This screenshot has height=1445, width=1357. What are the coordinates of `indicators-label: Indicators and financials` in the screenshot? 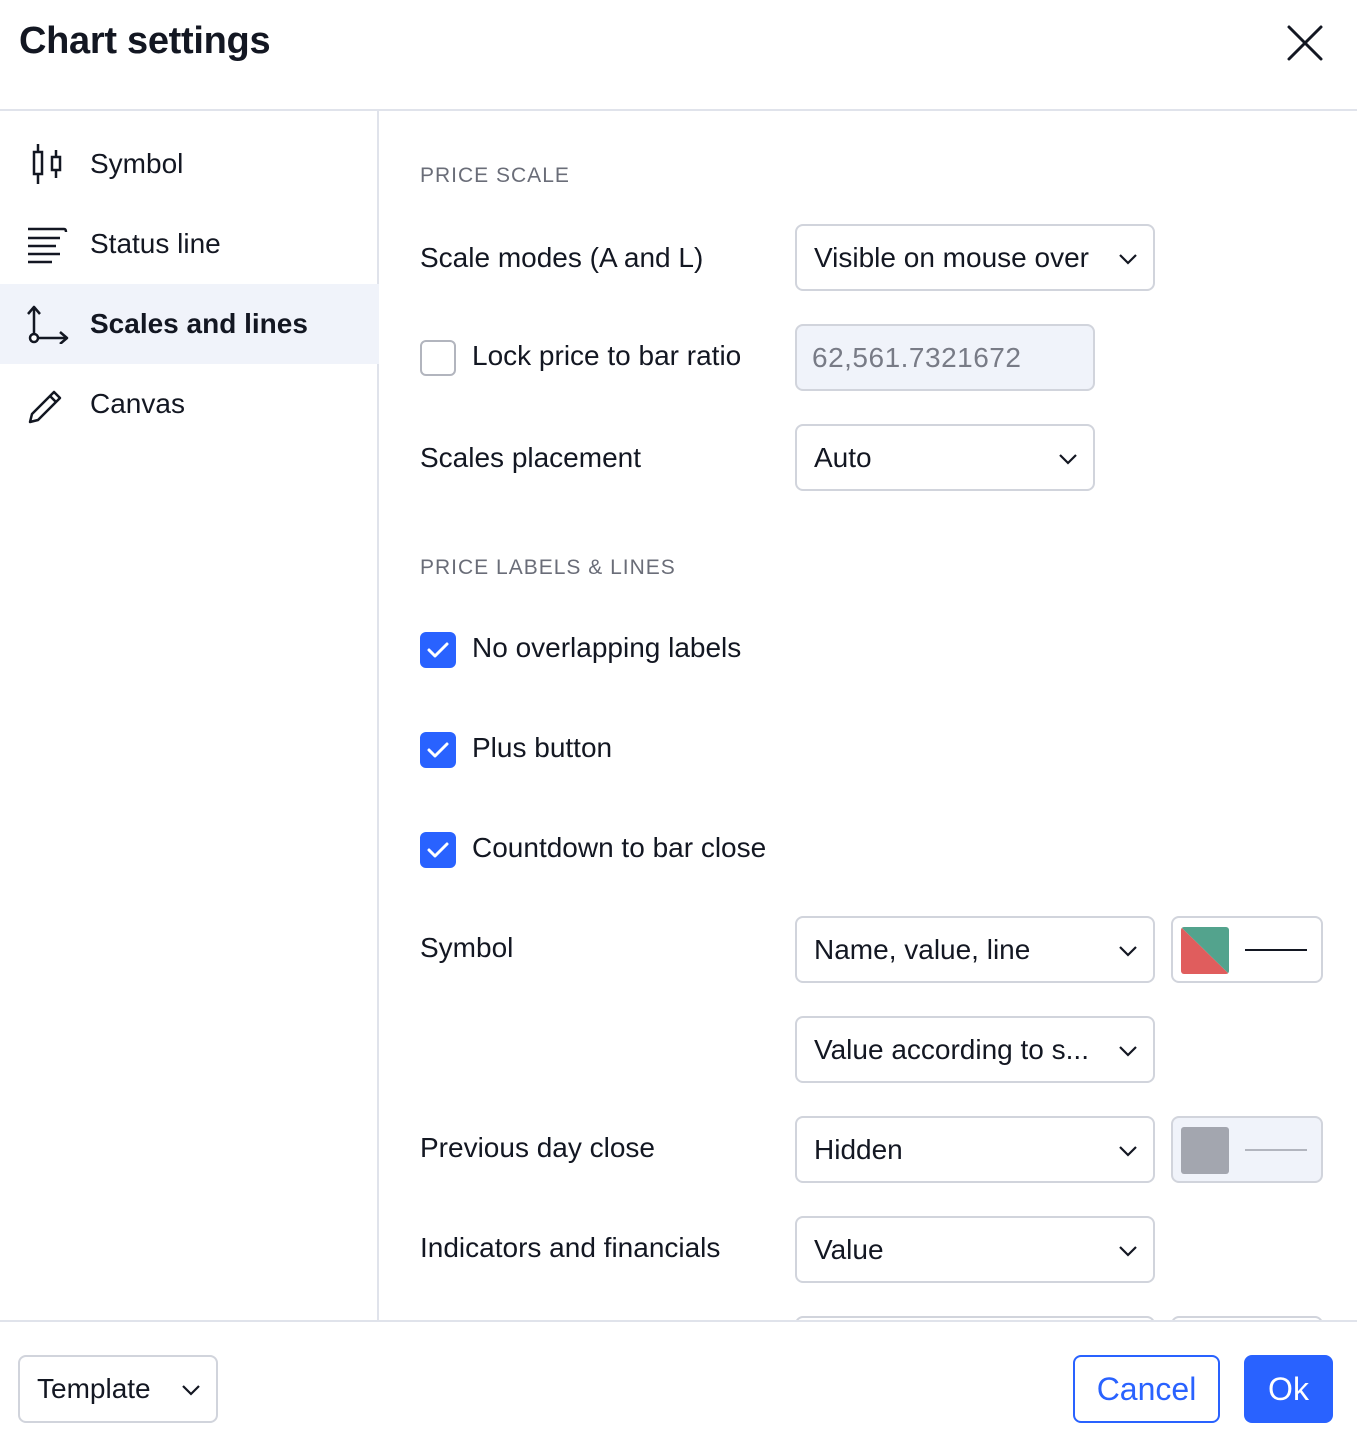 It's located at (570, 1247).